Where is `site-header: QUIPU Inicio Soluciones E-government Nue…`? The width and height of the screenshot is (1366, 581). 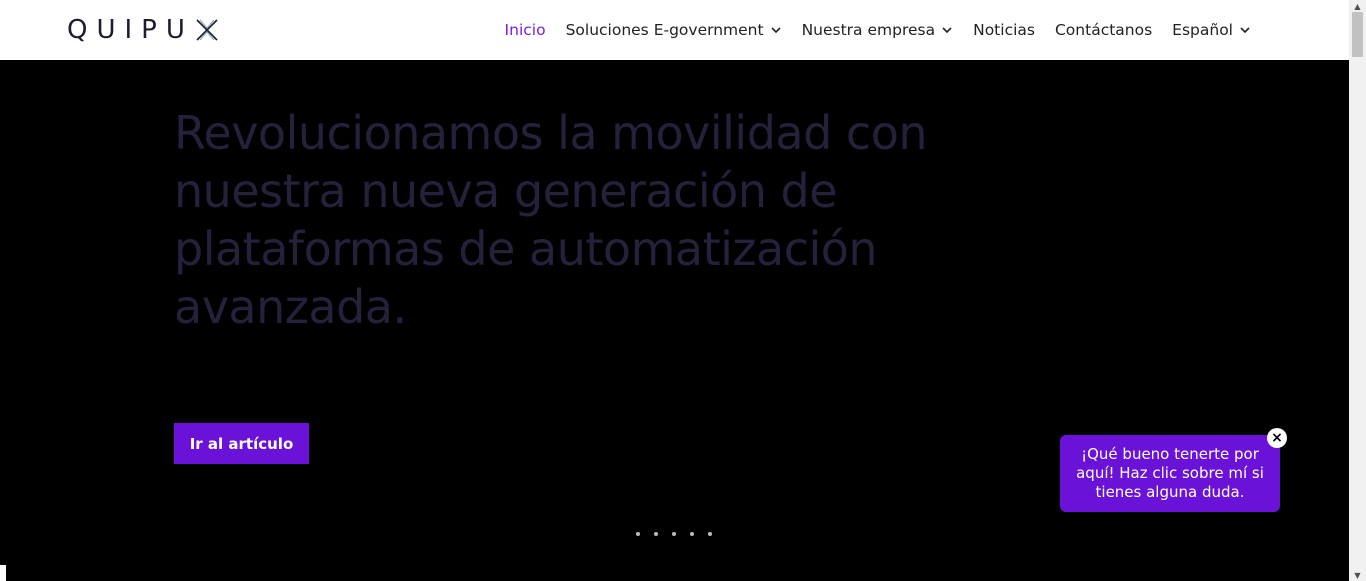 site-header: QUIPU Inicio Soluciones E-government Nue… is located at coordinates (674, 30).